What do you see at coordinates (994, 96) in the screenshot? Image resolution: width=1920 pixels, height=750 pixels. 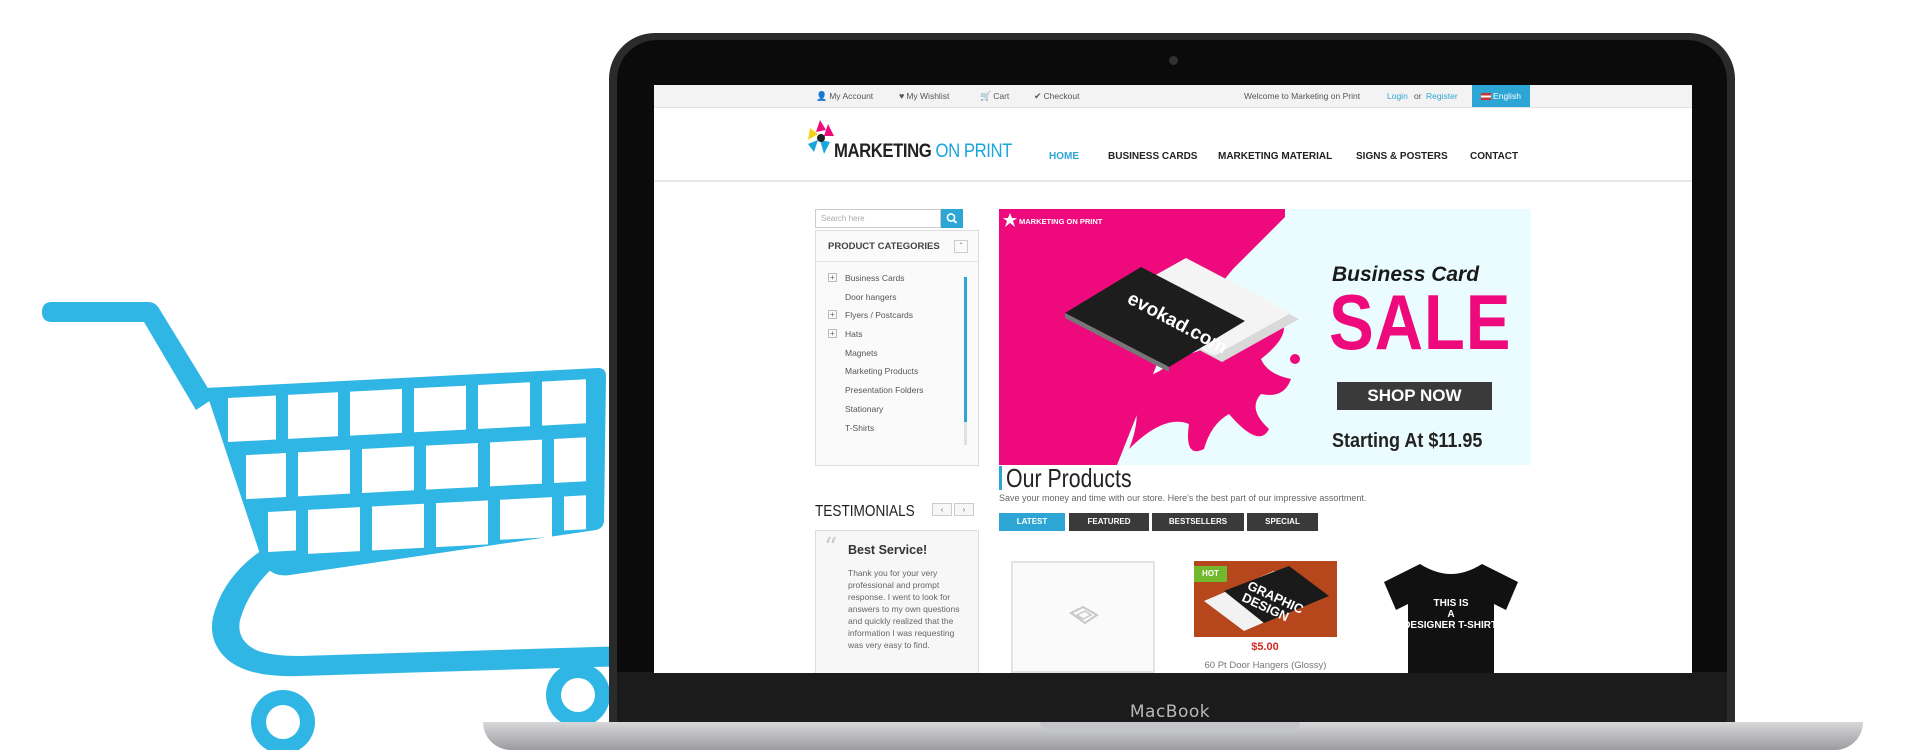 I see `cart-link: 🛒 Cart` at bounding box center [994, 96].